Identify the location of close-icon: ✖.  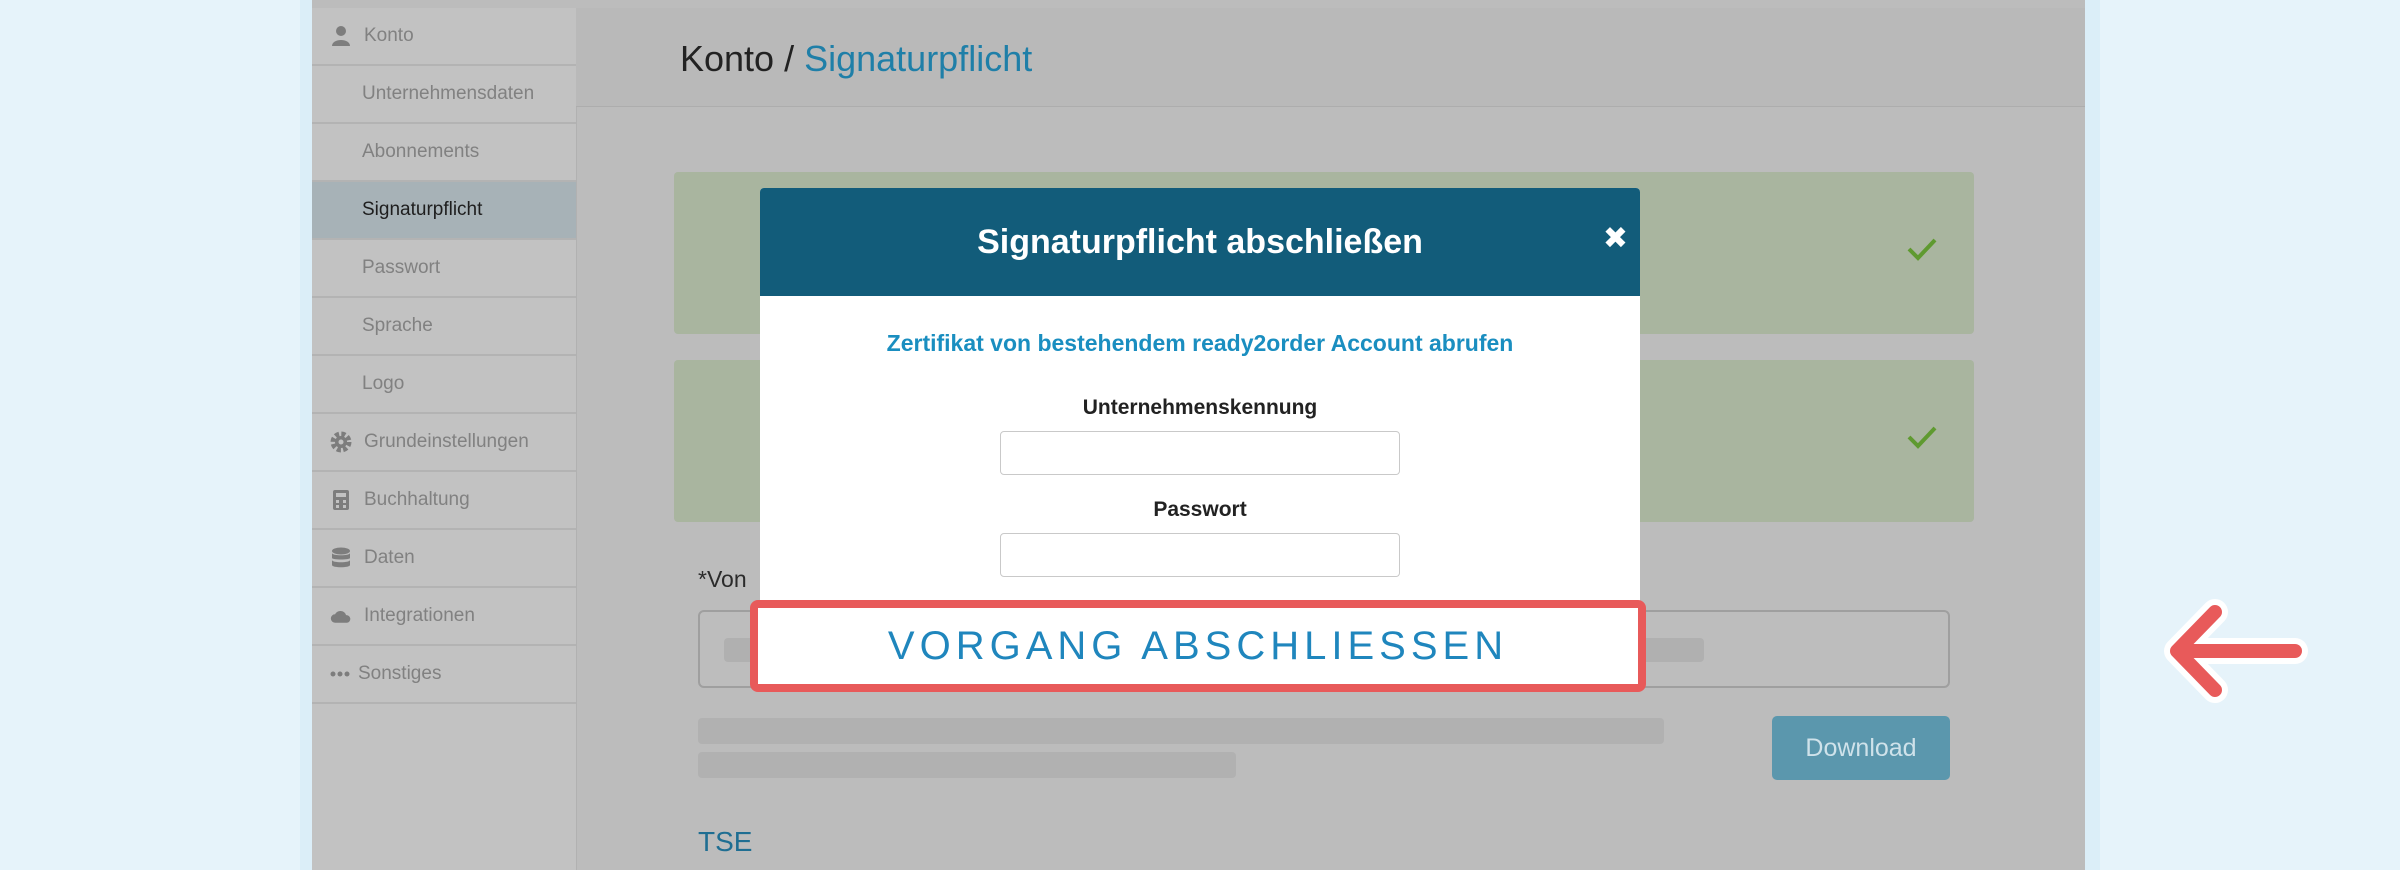
(1615, 239).